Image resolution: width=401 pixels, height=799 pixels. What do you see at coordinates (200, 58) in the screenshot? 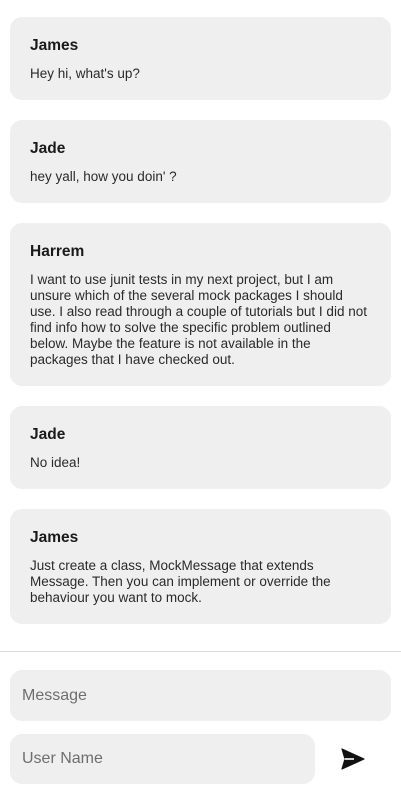
I see `message-bubble: James Hey hi, what's up?` at bounding box center [200, 58].